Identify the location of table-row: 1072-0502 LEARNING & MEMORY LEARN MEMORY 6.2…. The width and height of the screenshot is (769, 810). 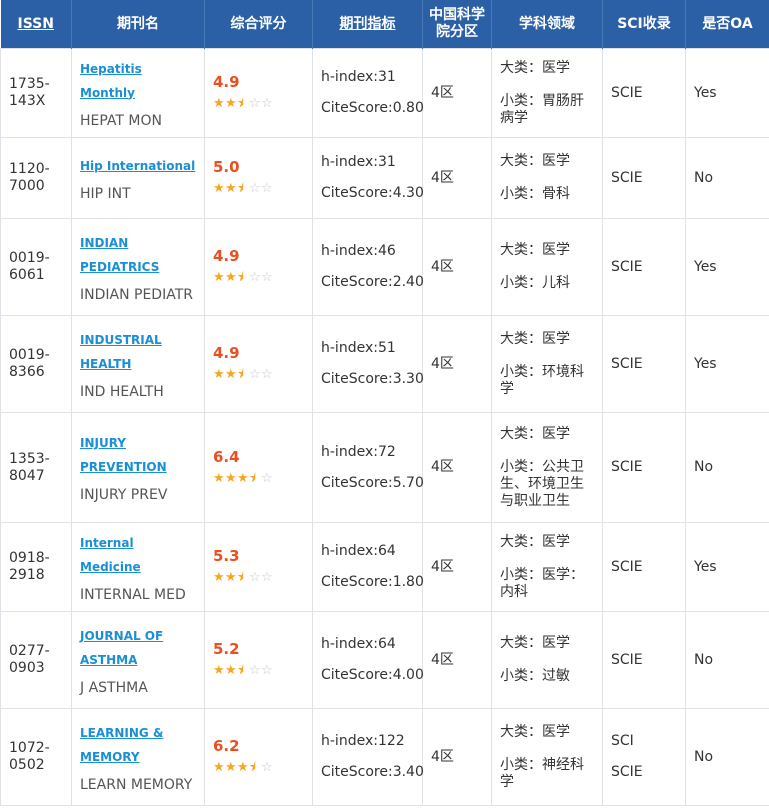
(384, 757).